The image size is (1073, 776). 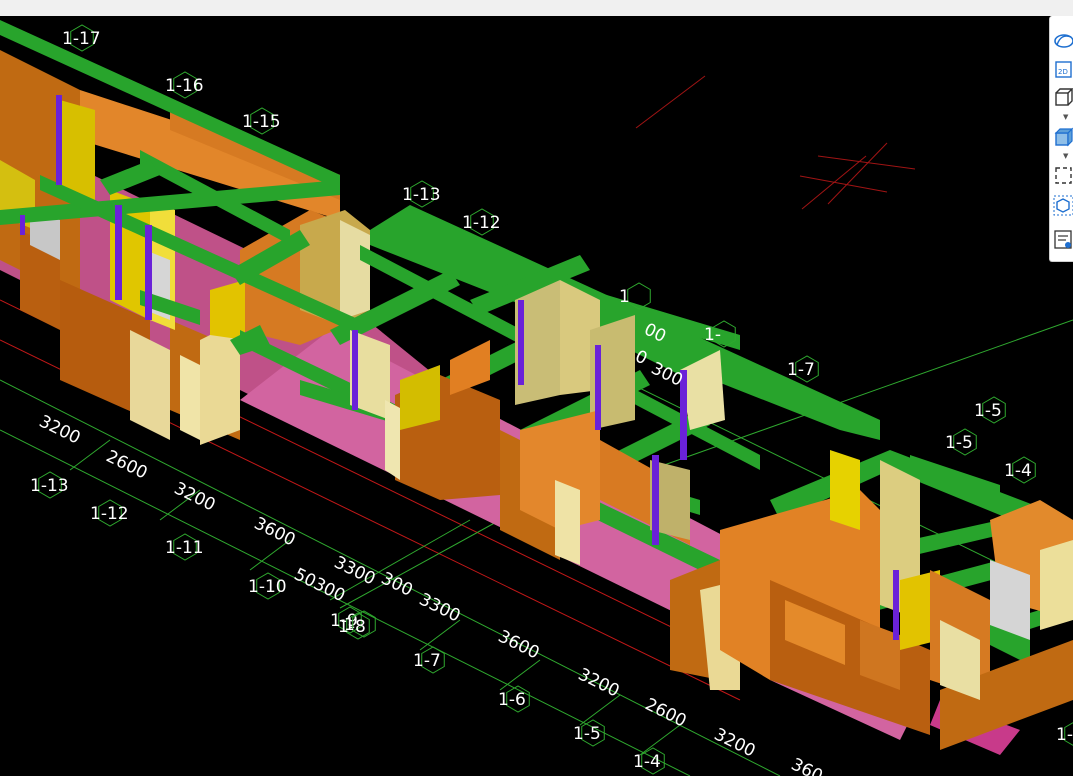 What do you see at coordinates (49, 486) in the screenshot?
I see `axis-label-b1: 1-13` at bounding box center [49, 486].